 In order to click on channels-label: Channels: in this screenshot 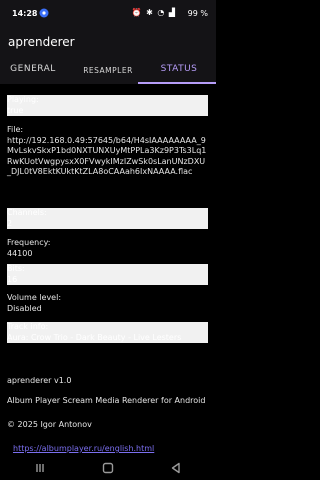, I will do `click(27, 212)`.